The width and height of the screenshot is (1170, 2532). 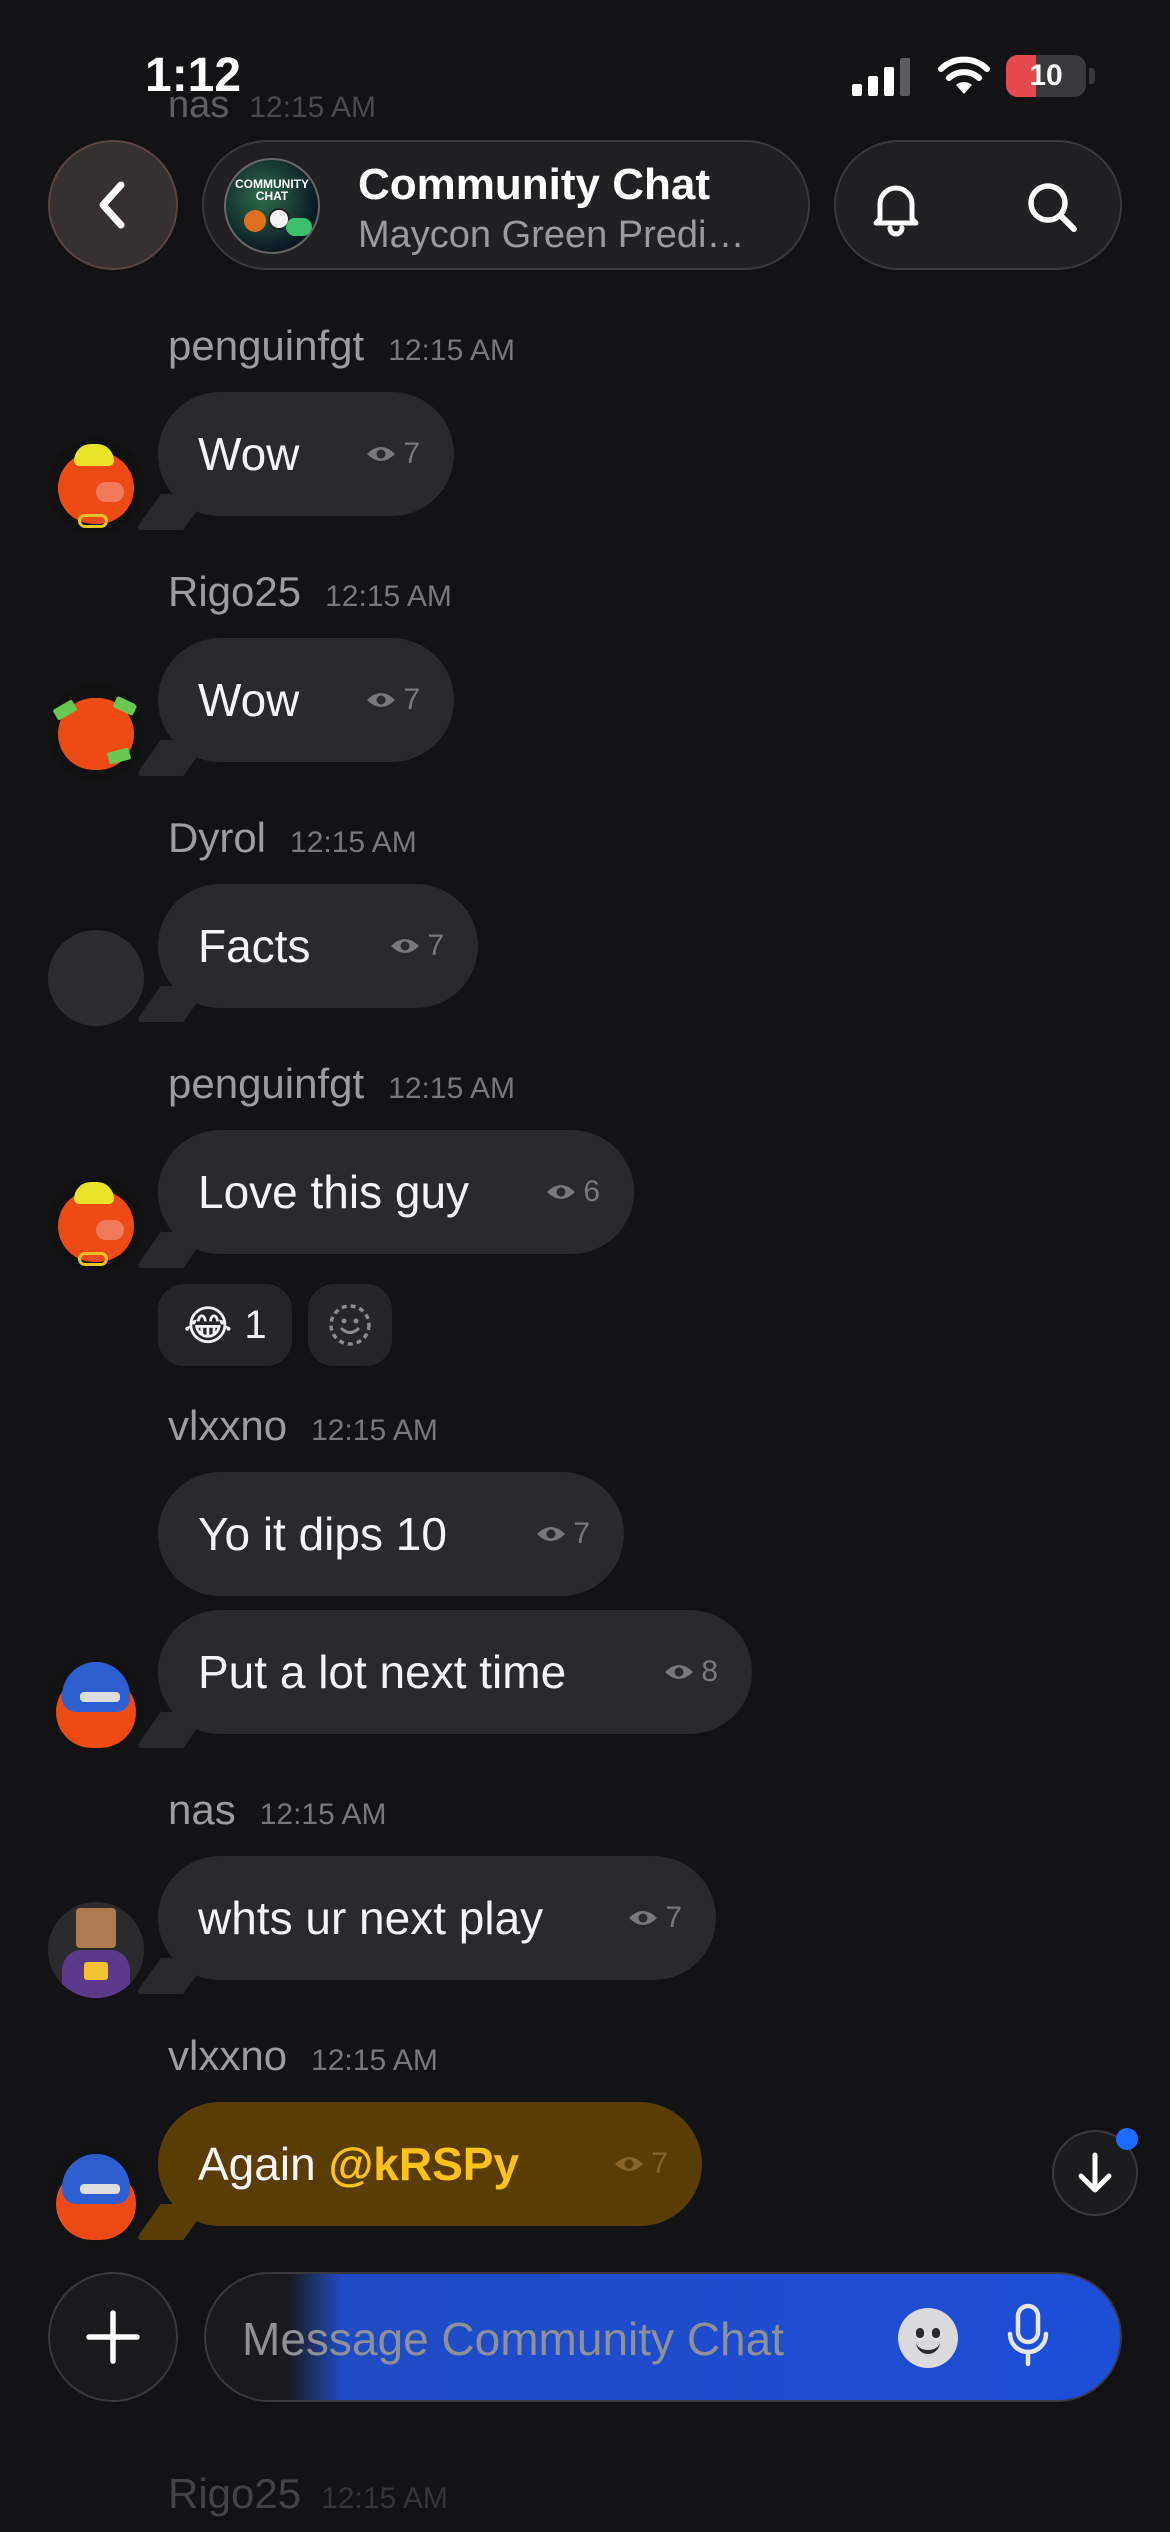 I want to click on reaction-count: 1, so click(x=255, y=1324).